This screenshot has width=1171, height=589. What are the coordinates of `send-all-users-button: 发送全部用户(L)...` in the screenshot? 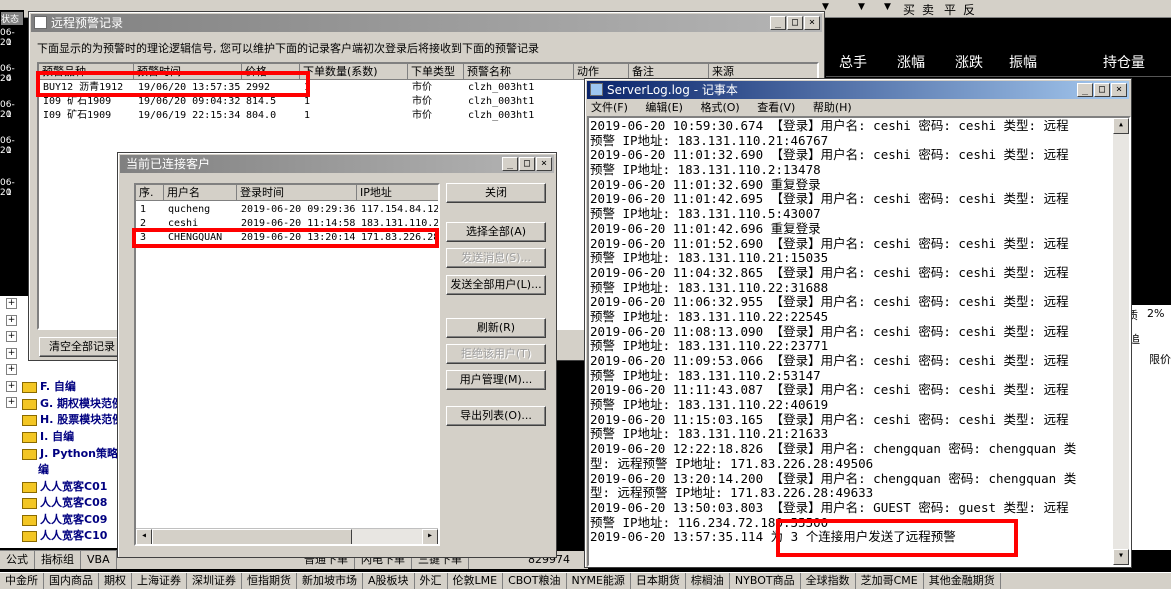 It's located at (496, 285).